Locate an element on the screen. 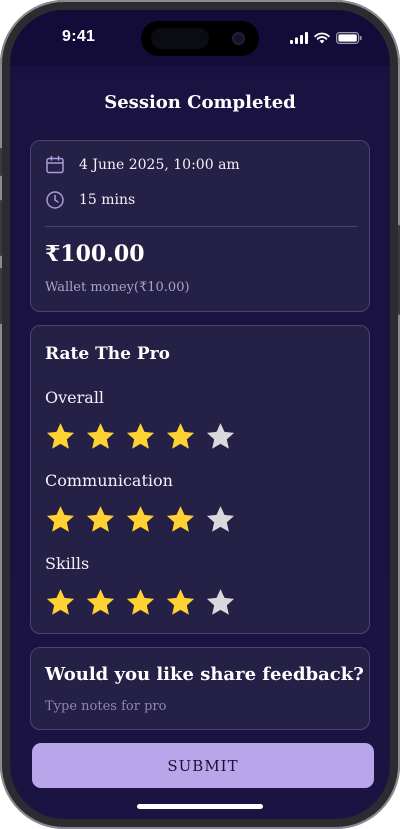 This screenshot has width=400, height=829. wallet-money-note: Wallet money(₹10.00) is located at coordinates (117, 287).